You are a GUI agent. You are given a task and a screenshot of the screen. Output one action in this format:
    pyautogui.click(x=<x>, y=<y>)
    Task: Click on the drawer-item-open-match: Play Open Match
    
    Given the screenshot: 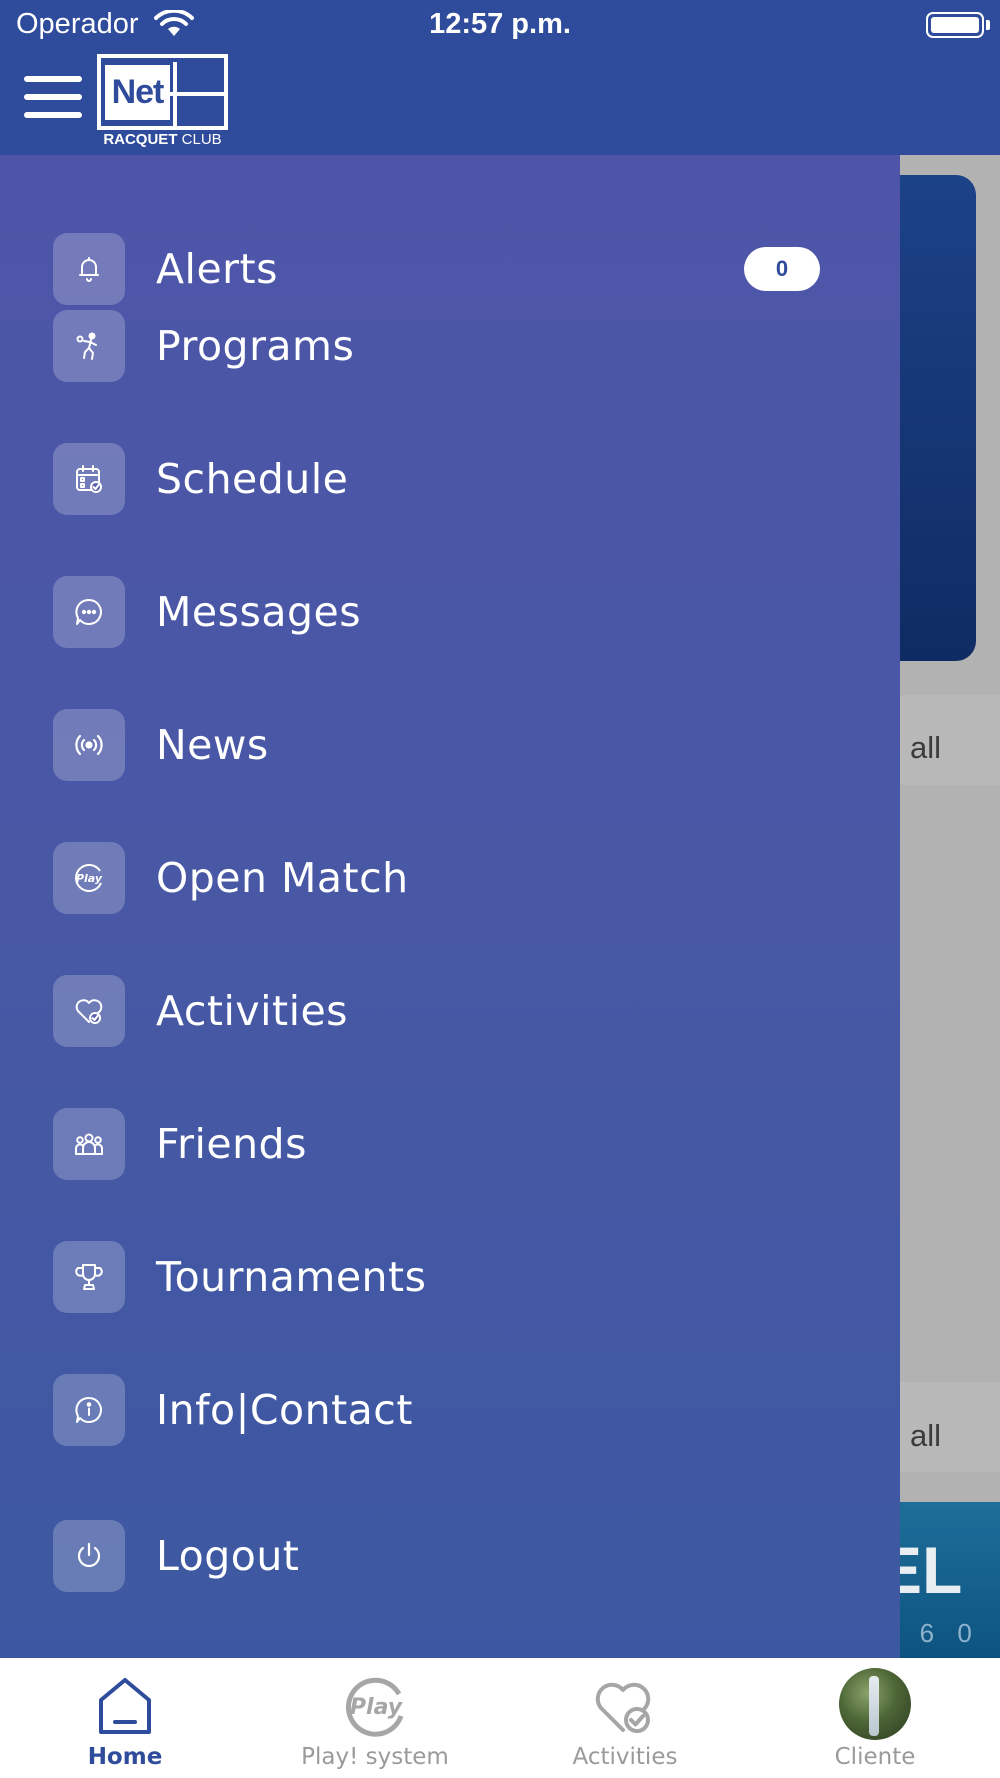 What is the action you would take?
    pyautogui.click(x=450, y=875)
    